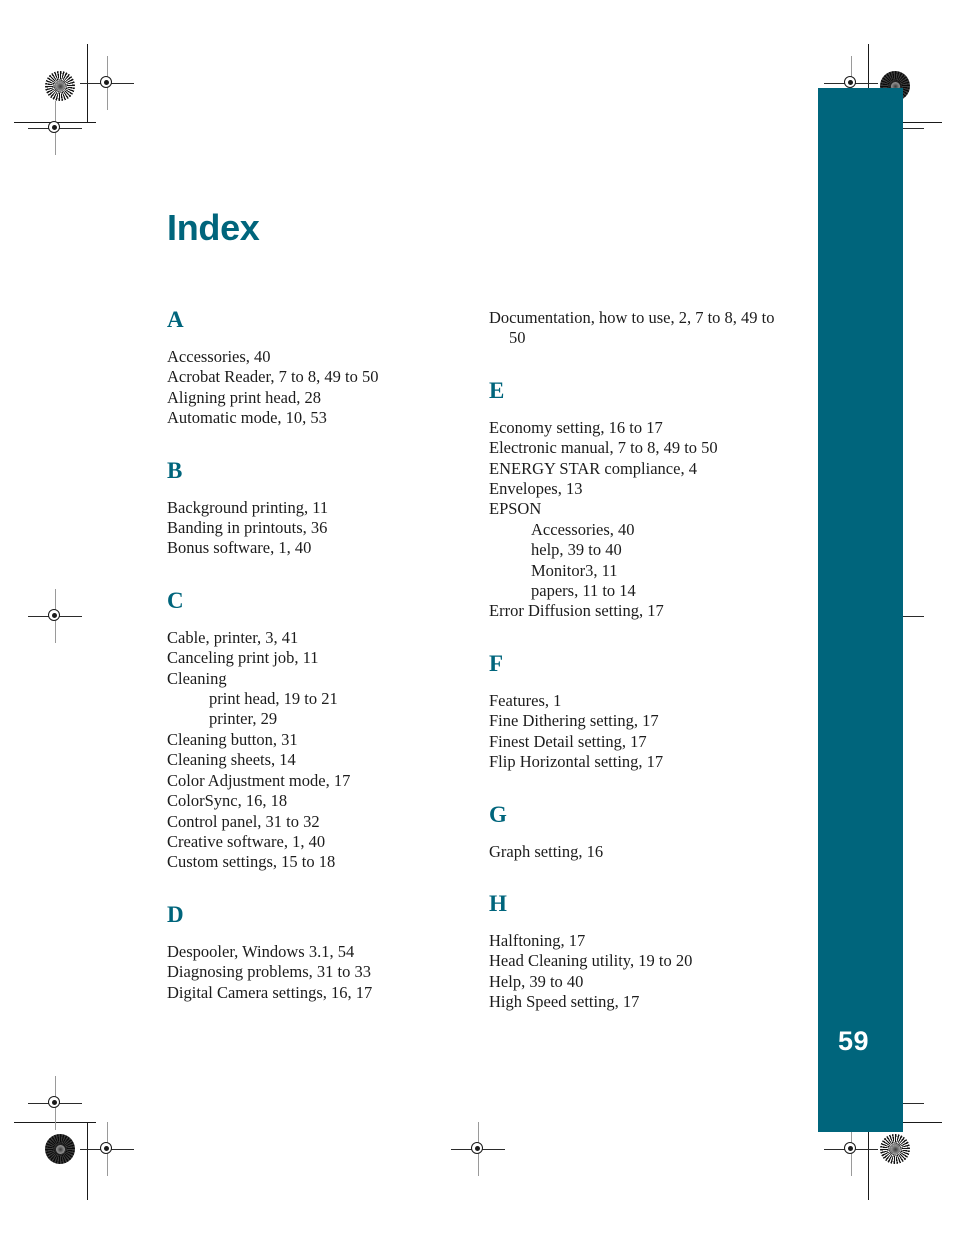 The image size is (954, 1235). Describe the element at coordinates (213, 227) in the screenshot. I see `page-title: Index` at that location.